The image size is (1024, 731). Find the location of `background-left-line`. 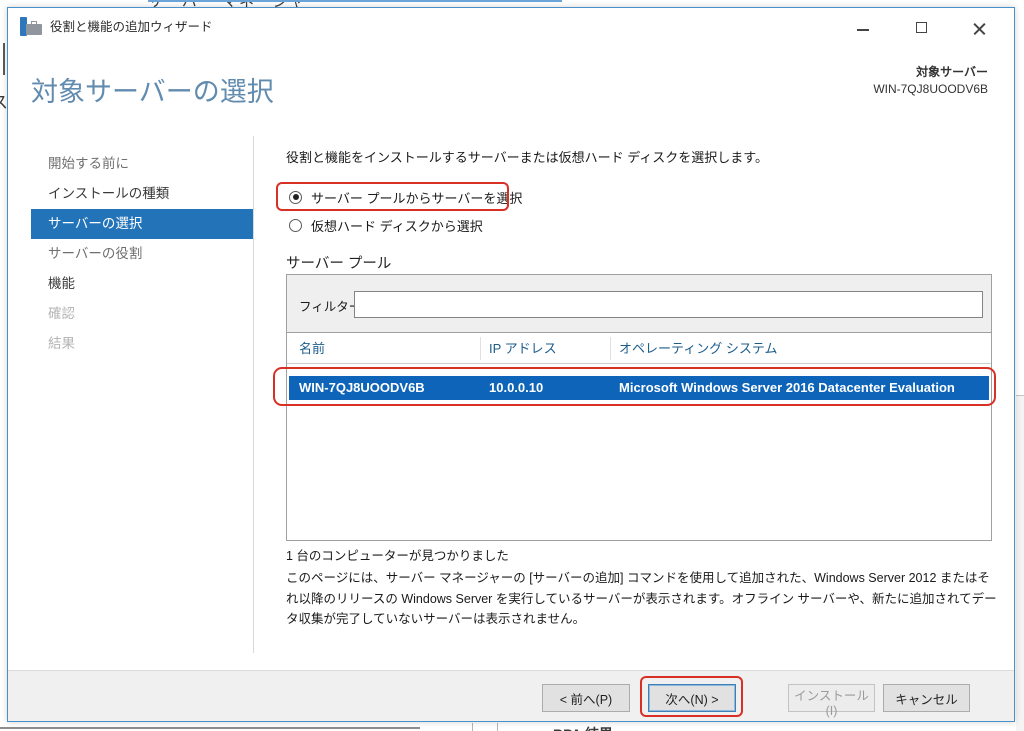

background-left-line is located at coordinates (4, 59).